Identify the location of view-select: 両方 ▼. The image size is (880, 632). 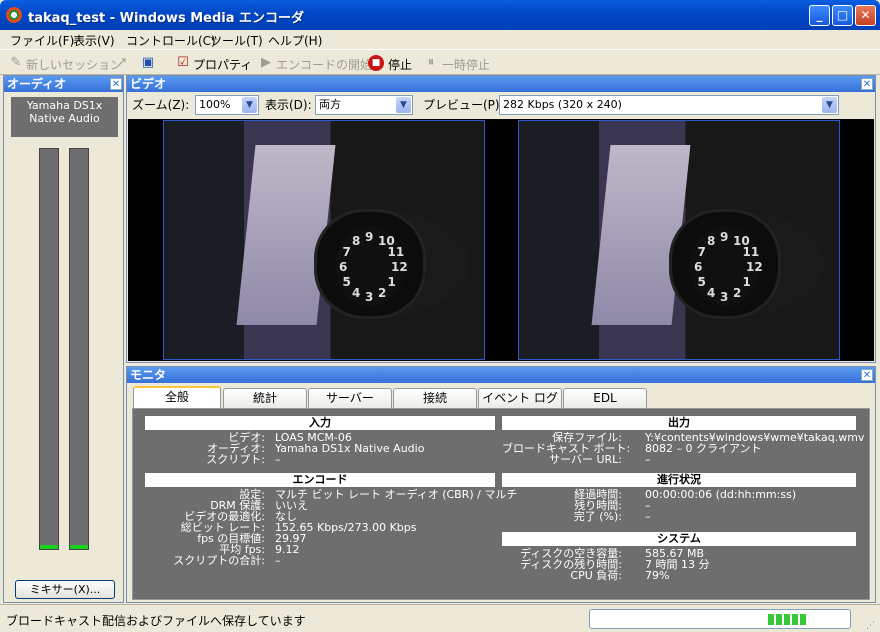
(364, 105).